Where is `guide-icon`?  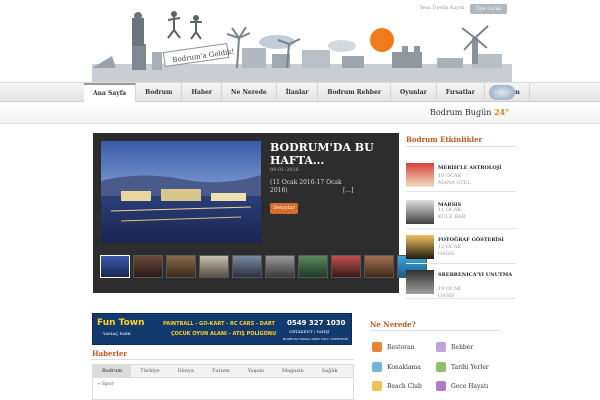
guide-icon is located at coordinates (441, 347).